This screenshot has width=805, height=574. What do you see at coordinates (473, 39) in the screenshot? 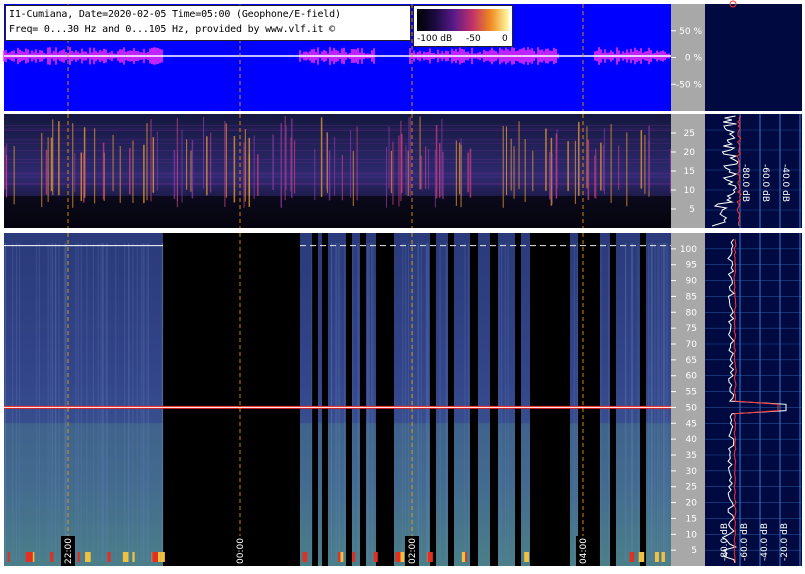
I see `colorbar-mid-label: -50` at bounding box center [473, 39].